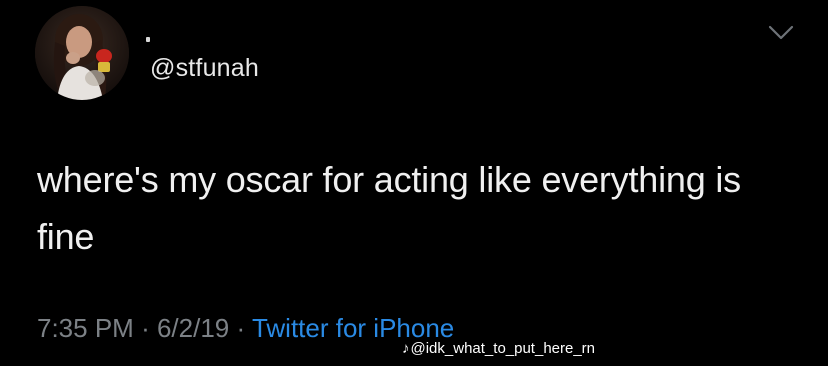 The image size is (828, 366). I want to click on user-handle: @stfunah, so click(204, 68).